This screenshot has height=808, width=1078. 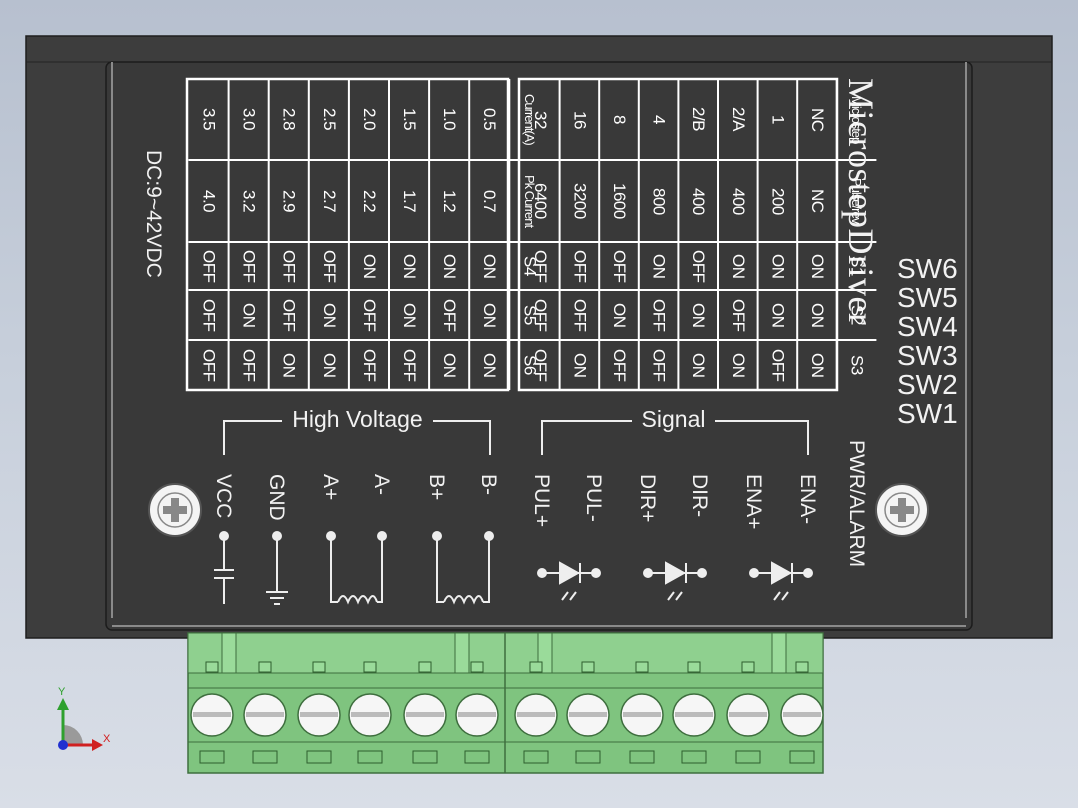 What do you see at coordinates (153, 214) in the screenshot?
I see `power-input-label: DC:9~42VDC` at bounding box center [153, 214].